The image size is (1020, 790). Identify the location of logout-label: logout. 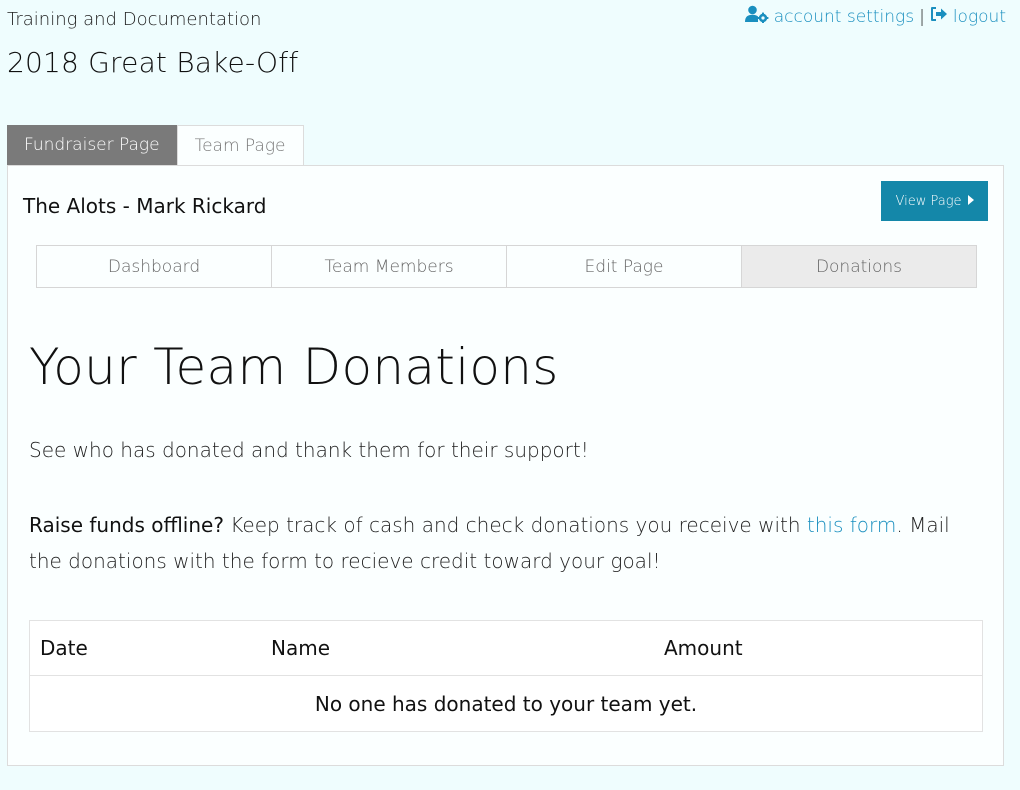
(979, 16).